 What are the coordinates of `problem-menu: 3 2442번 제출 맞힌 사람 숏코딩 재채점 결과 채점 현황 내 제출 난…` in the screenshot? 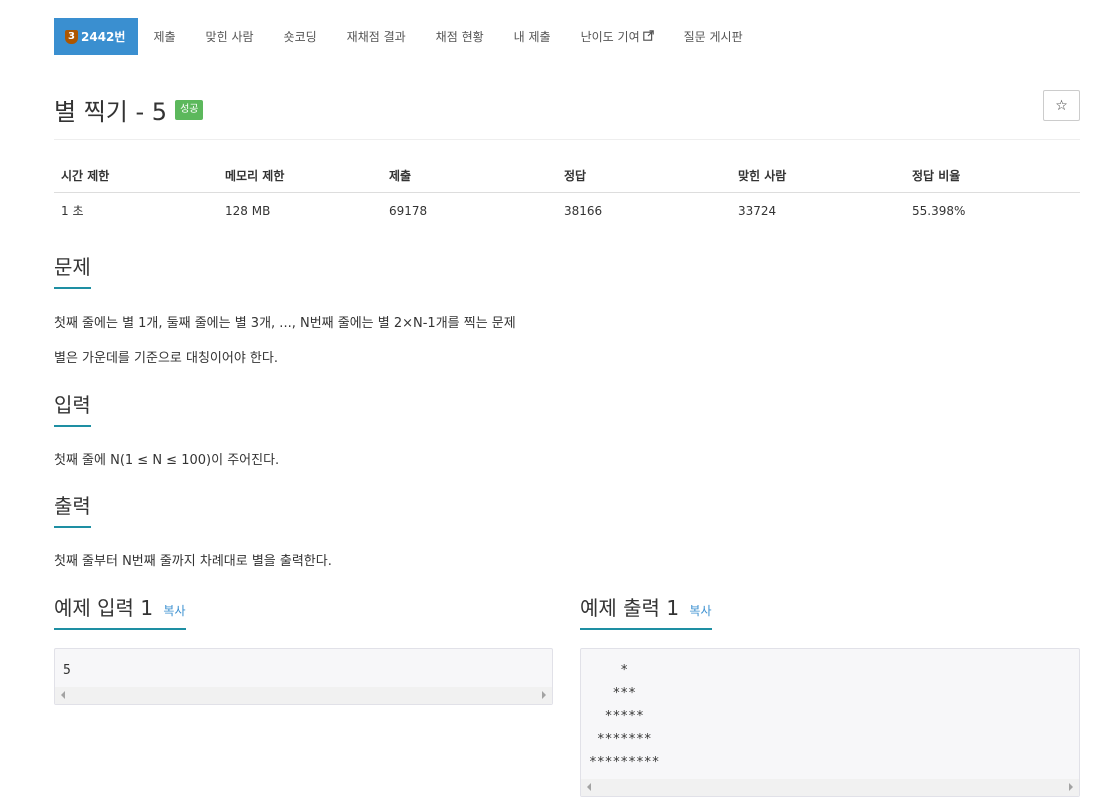 It's located at (406, 36).